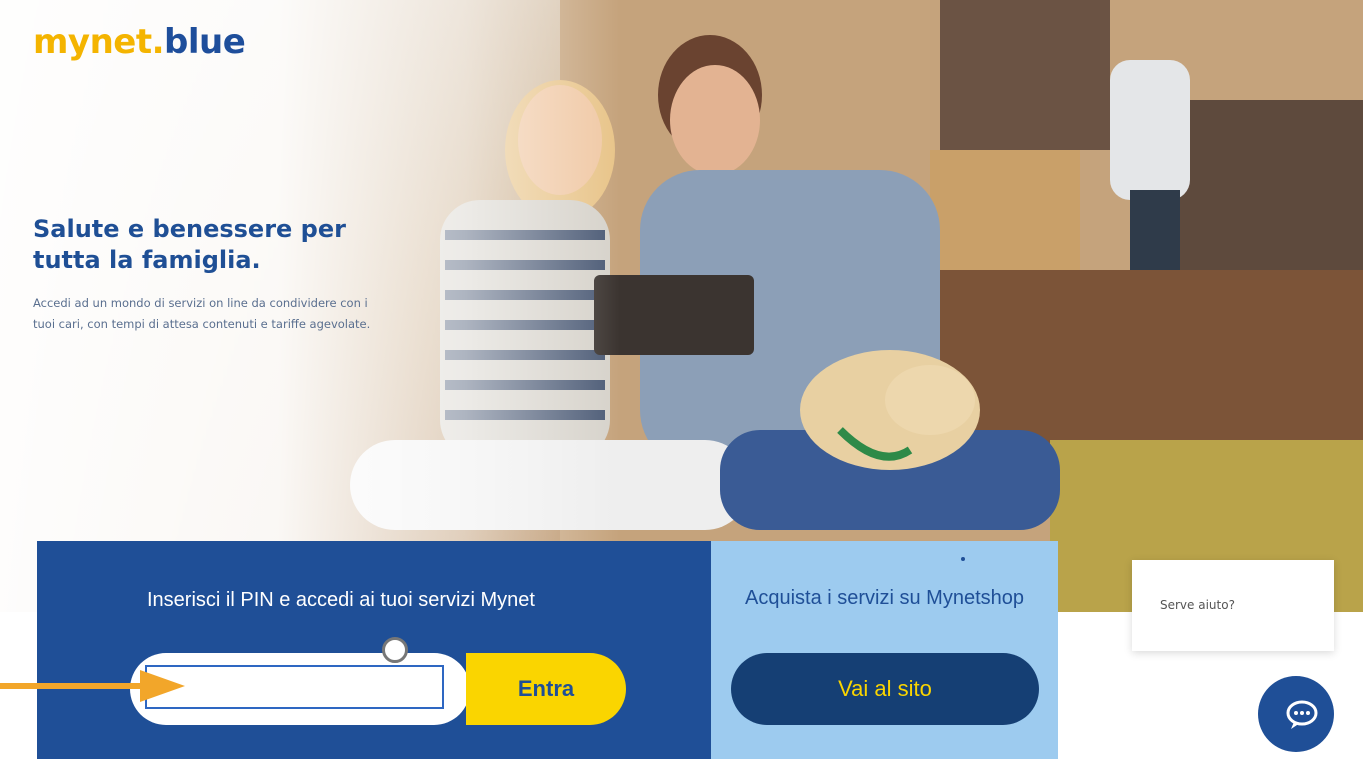 The image size is (1363, 759). What do you see at coordinates (92, 686) in the screenshot?
I see `annotation-arrow-icon` at bounding box center [92, 686].